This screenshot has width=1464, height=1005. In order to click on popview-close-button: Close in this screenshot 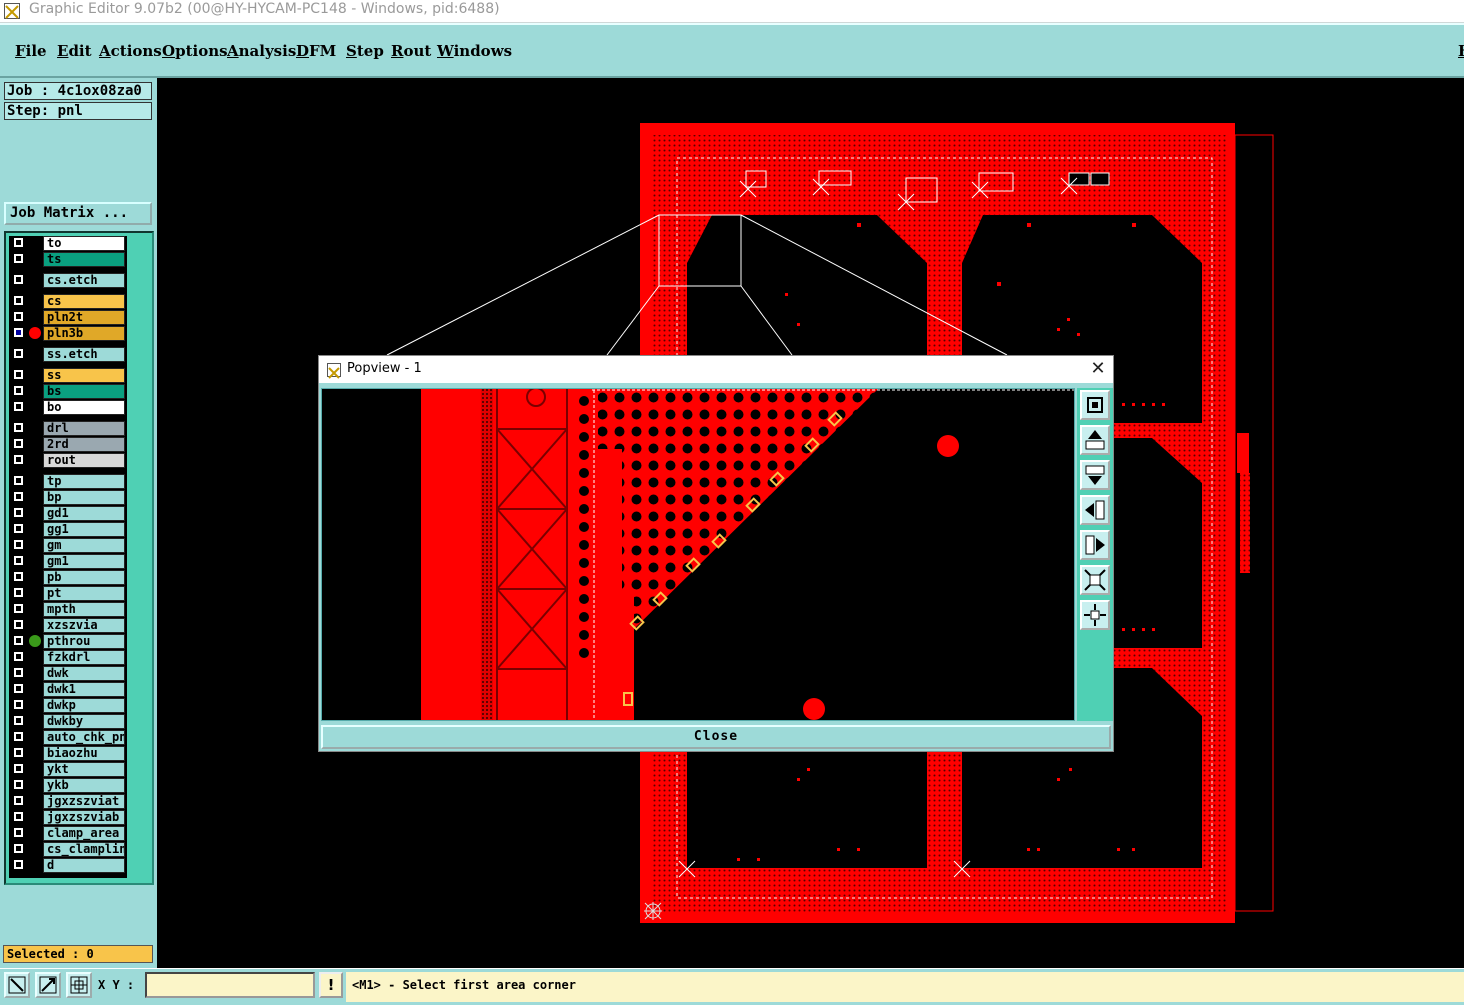, I will do `click(716, 737)`.